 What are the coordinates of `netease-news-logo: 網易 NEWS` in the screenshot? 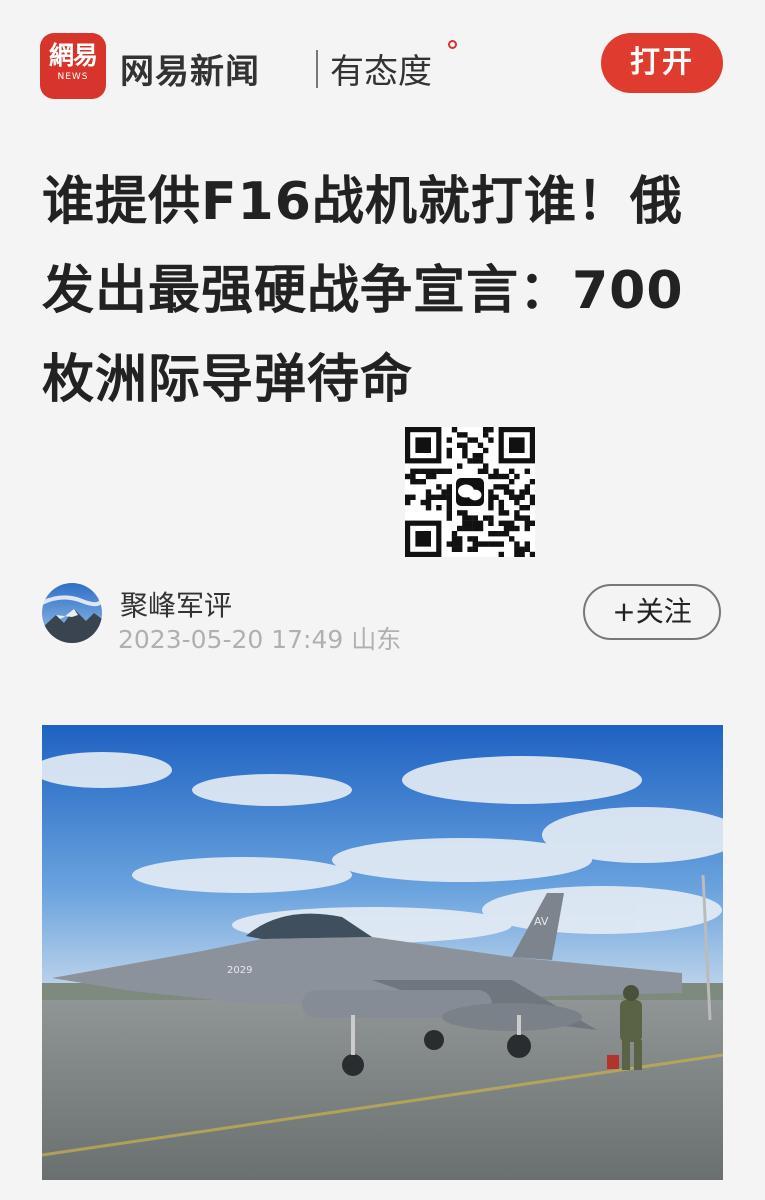 It's located at (73, 66).